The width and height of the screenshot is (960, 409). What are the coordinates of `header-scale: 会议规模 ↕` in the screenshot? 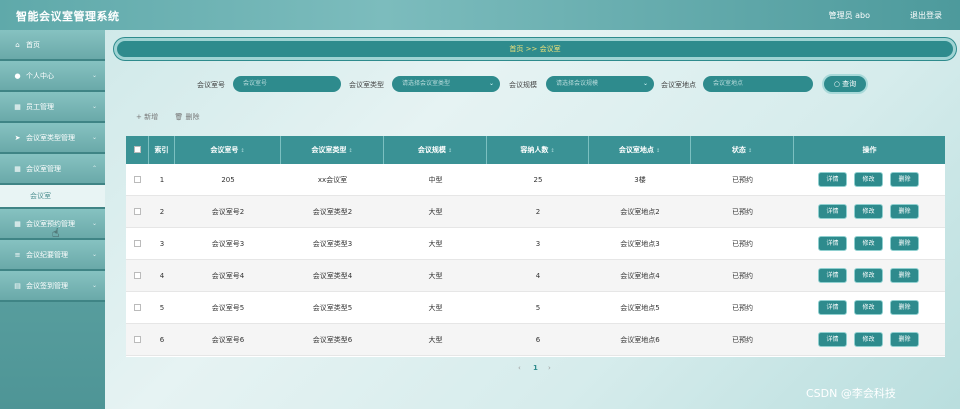 It's located at (435, 150).